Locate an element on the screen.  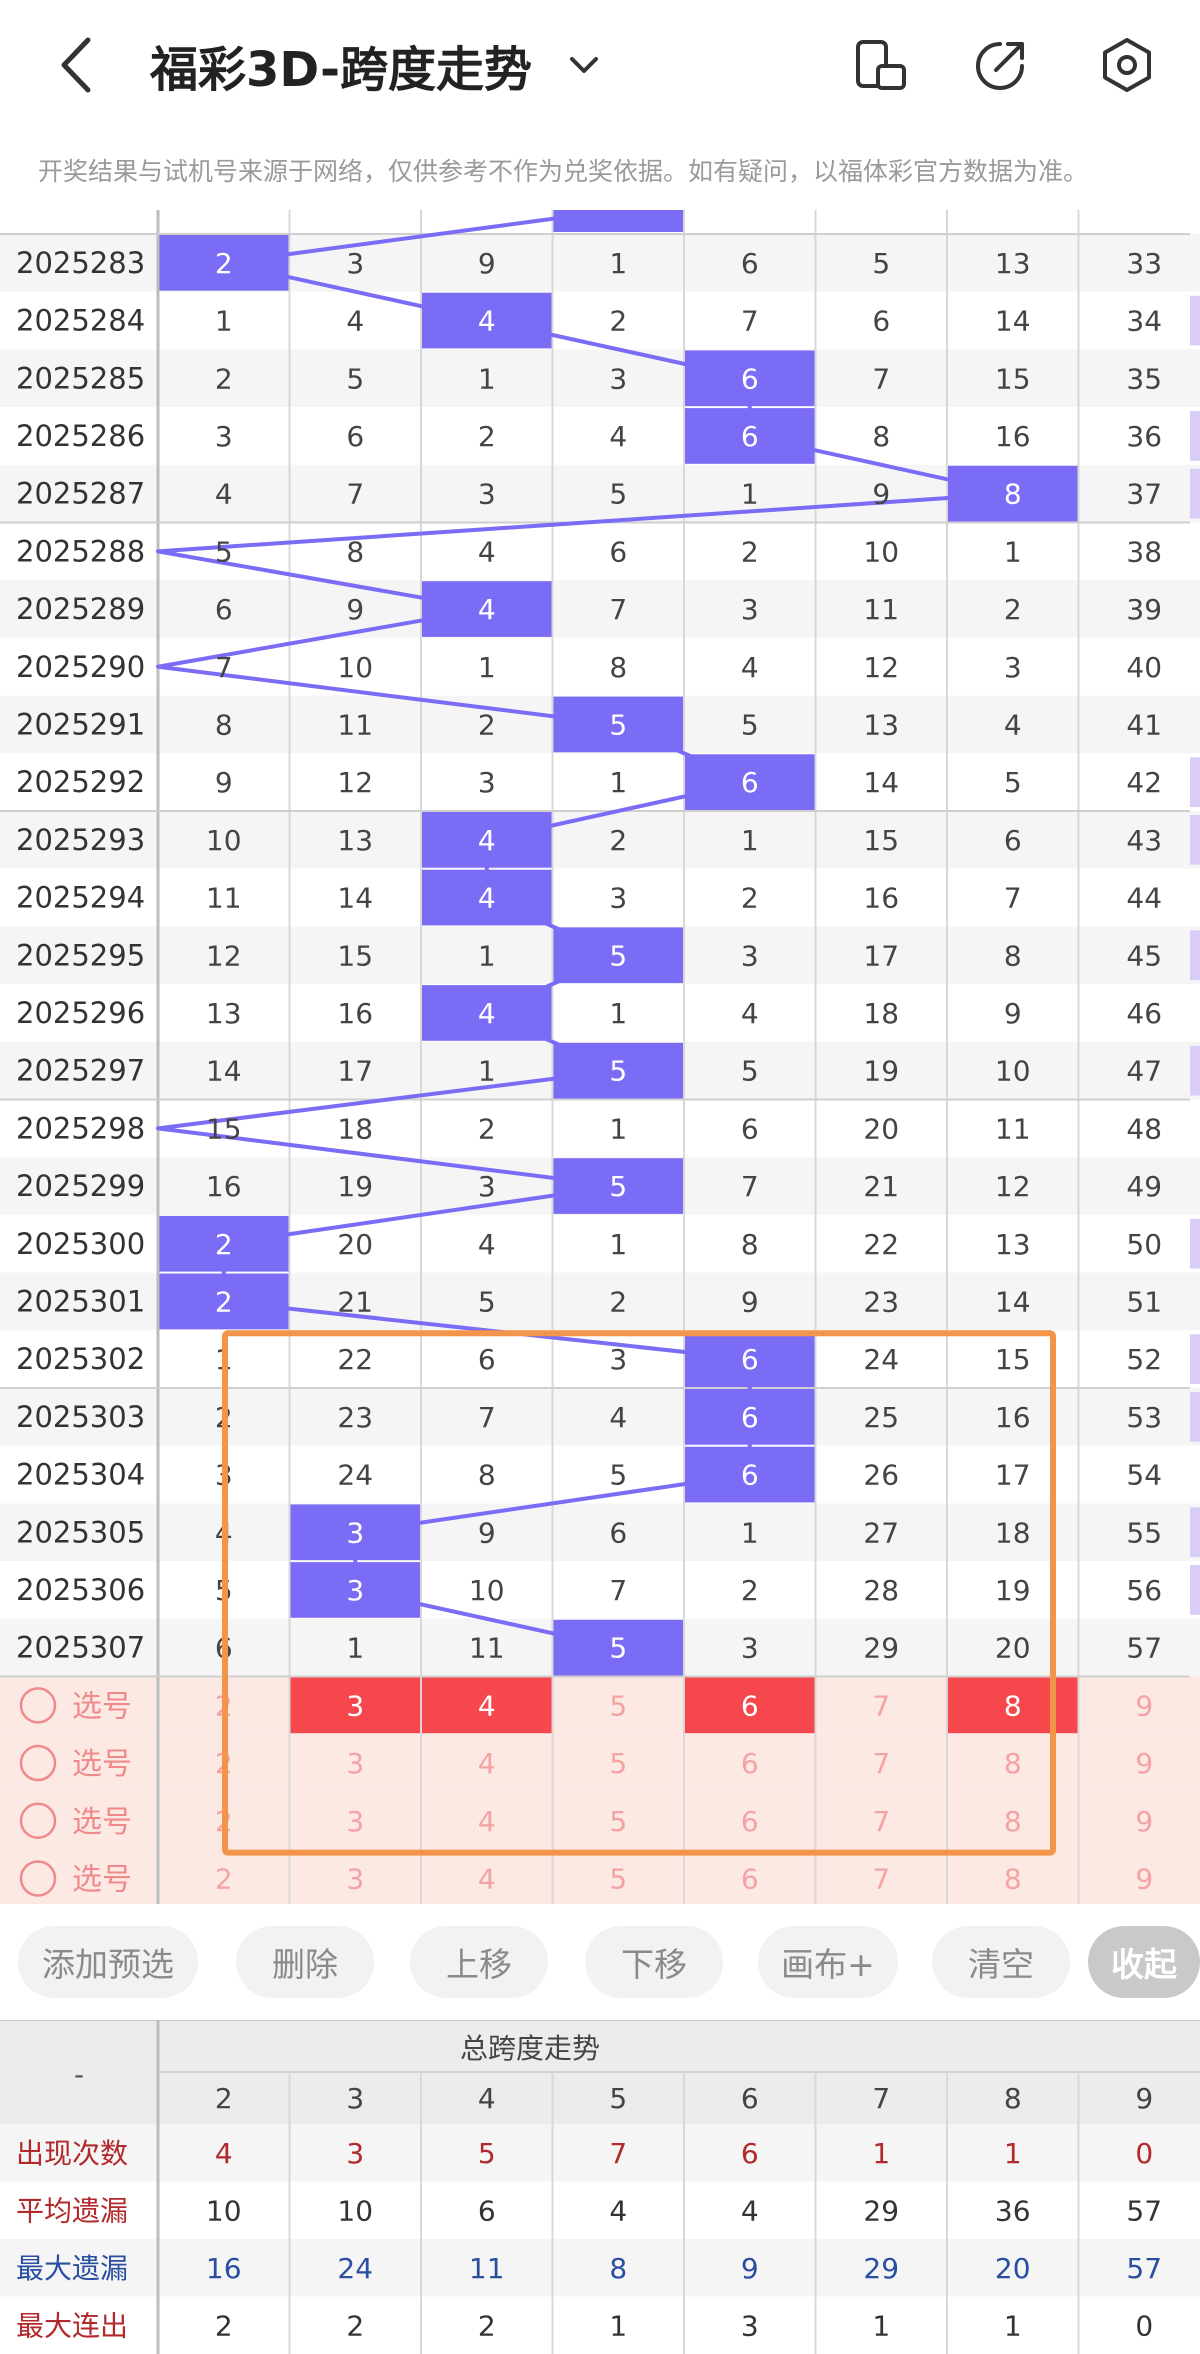
canvas-plus-button: 画布+ is located at coordinates (828, 1962).